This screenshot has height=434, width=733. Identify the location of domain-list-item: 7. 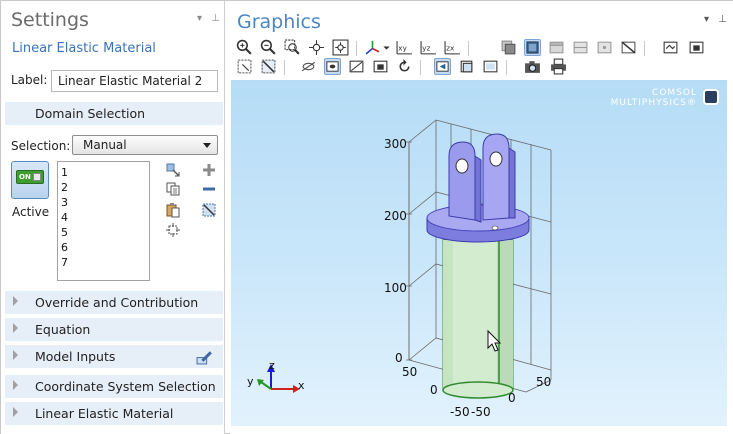
(103, 262).